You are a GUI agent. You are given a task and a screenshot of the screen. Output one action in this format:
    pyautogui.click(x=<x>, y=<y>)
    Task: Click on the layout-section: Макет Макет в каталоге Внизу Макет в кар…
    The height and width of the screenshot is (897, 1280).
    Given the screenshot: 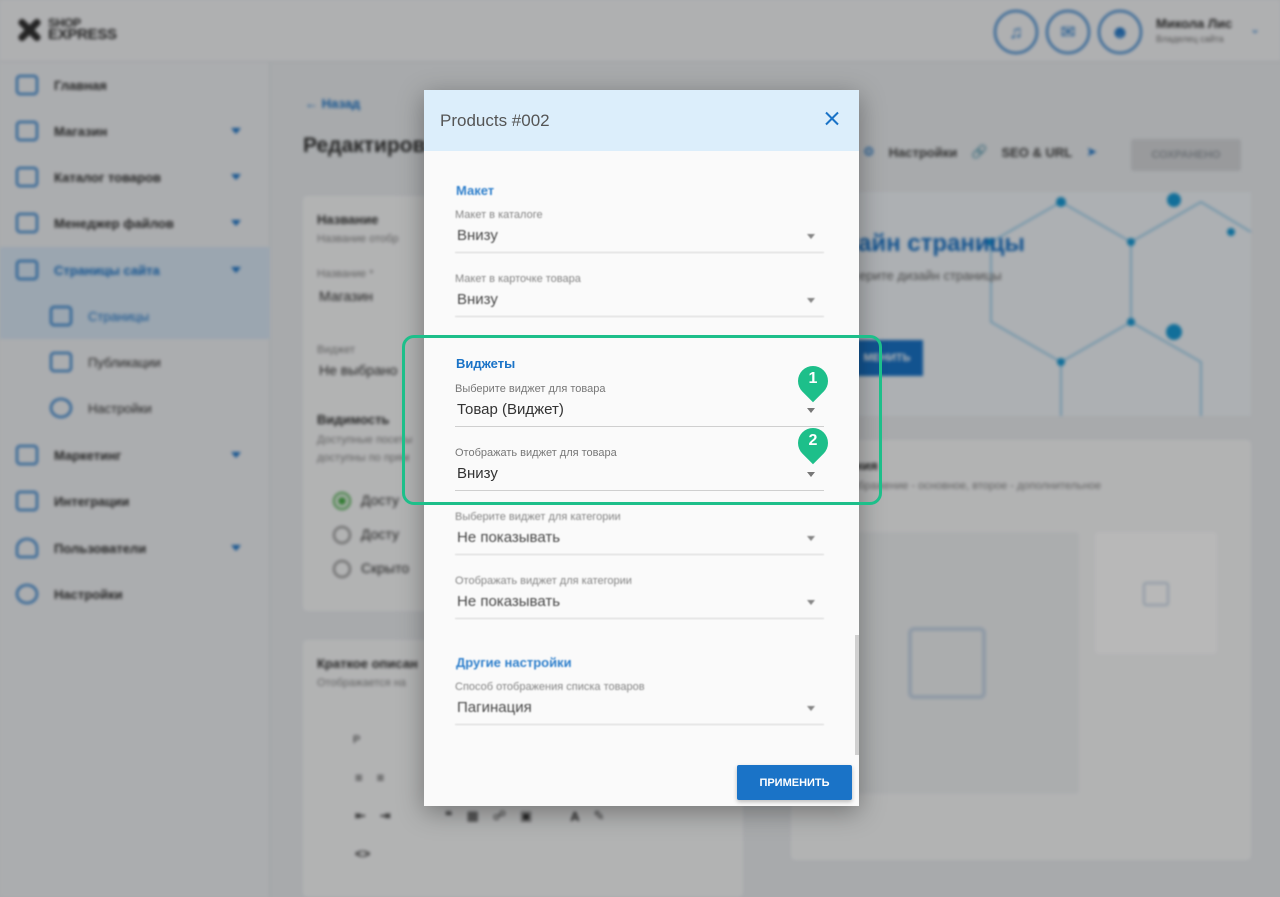 What is the action you would take?
    pyautogui.click(x=638, y=249)
    